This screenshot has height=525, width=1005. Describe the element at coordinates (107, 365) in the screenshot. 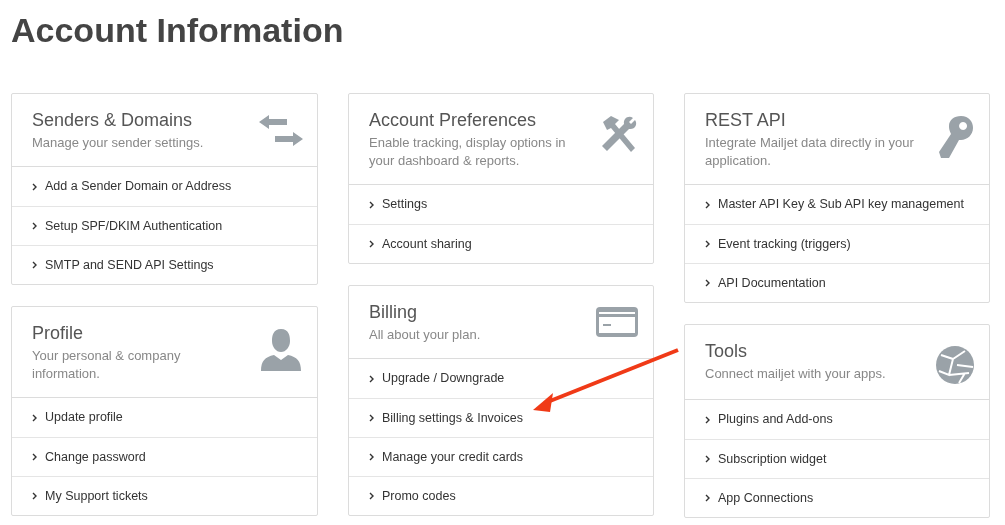

I see `card-description: Your personal & company information.` at that location.